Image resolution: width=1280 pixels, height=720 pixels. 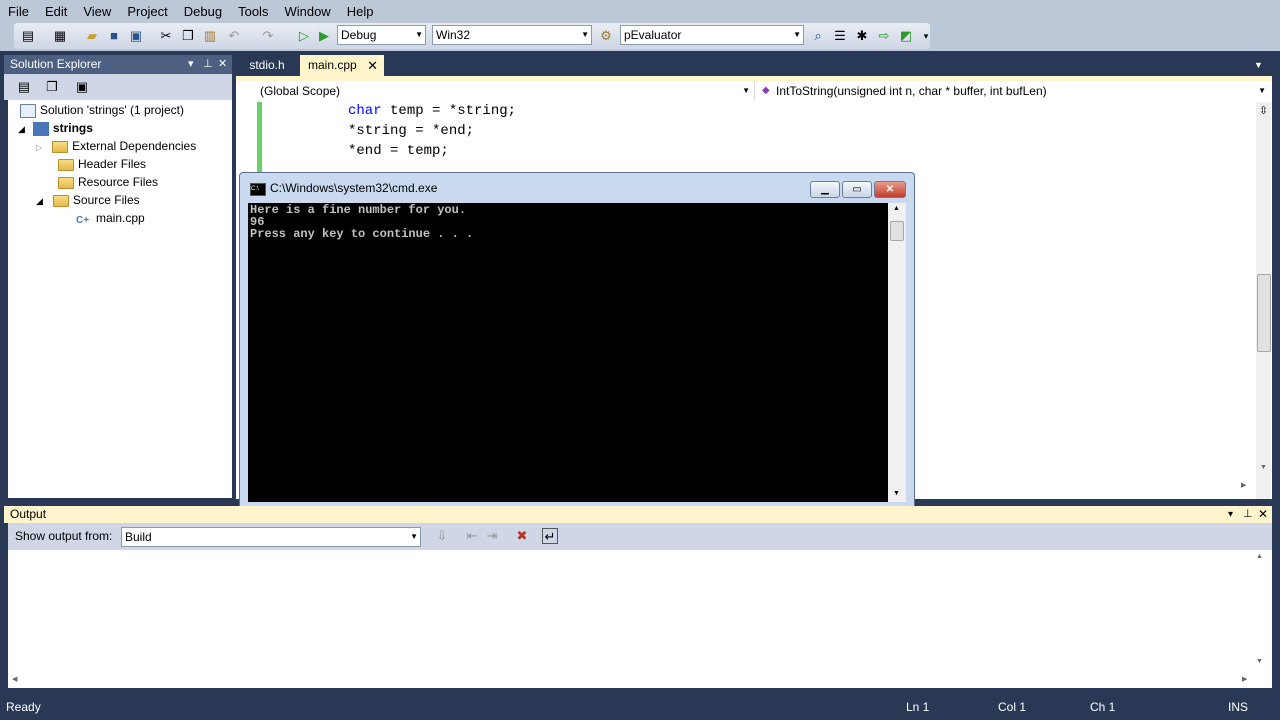 I want to click on clear-all-icon: ✖, so click(x=522, y=536).